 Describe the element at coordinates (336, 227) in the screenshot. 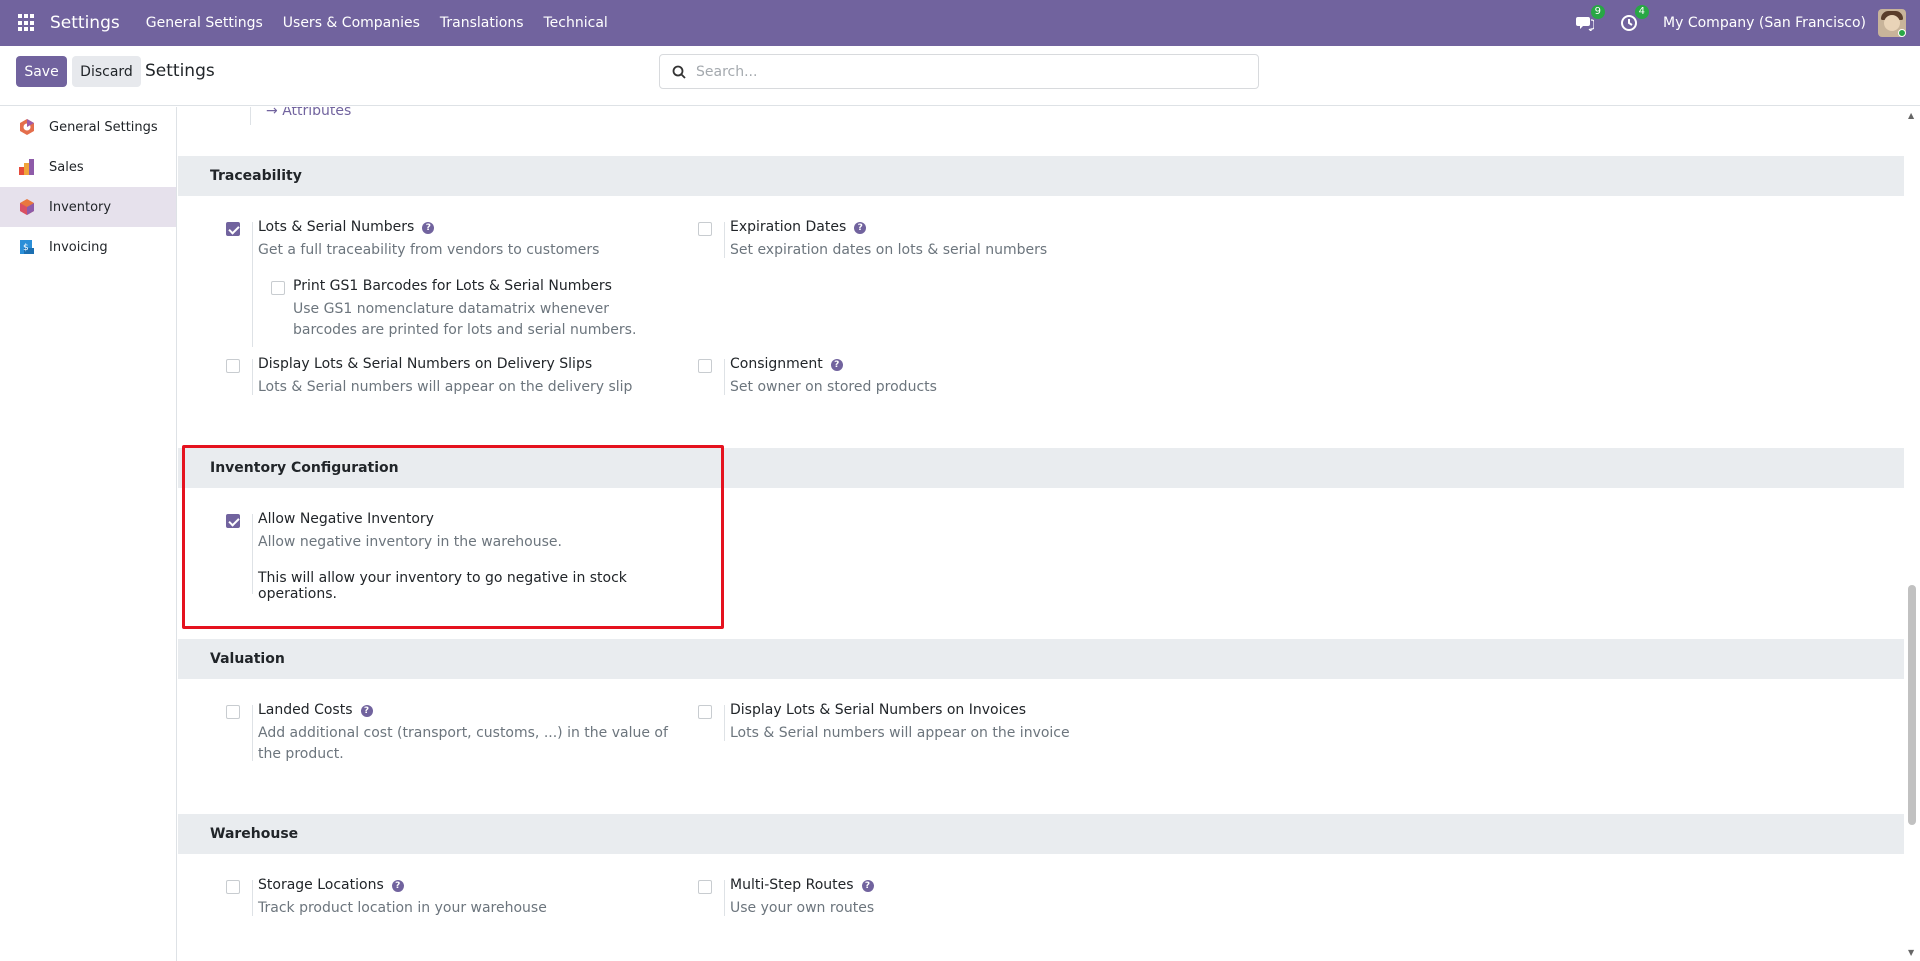

I see `setting-title: Lots & Serial Numbers` at that location.